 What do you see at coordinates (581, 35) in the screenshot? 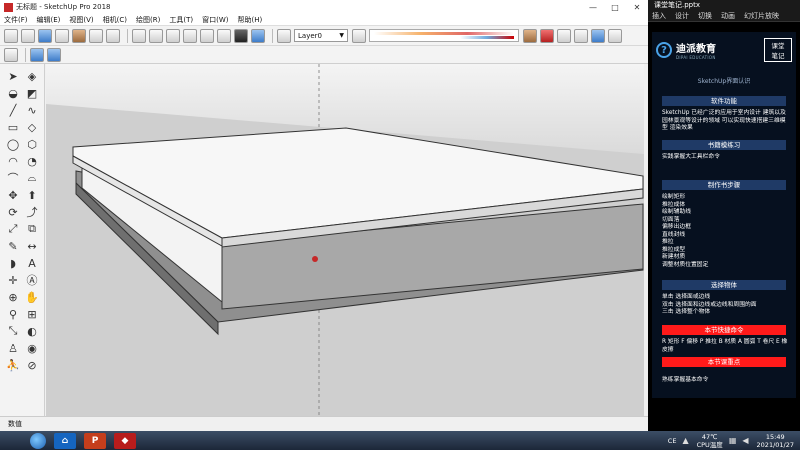
I see `lock-icon` at bounding box center [581, 35].